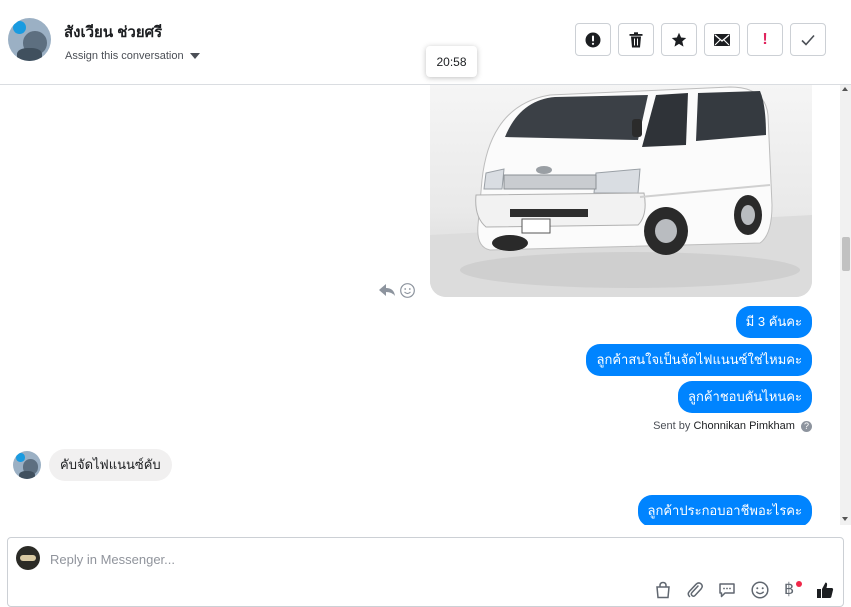  What do you see at coordinates (27, 465) in the screenshot?
I see `incoming-sender-avatar` at bounding box center [27, 465].